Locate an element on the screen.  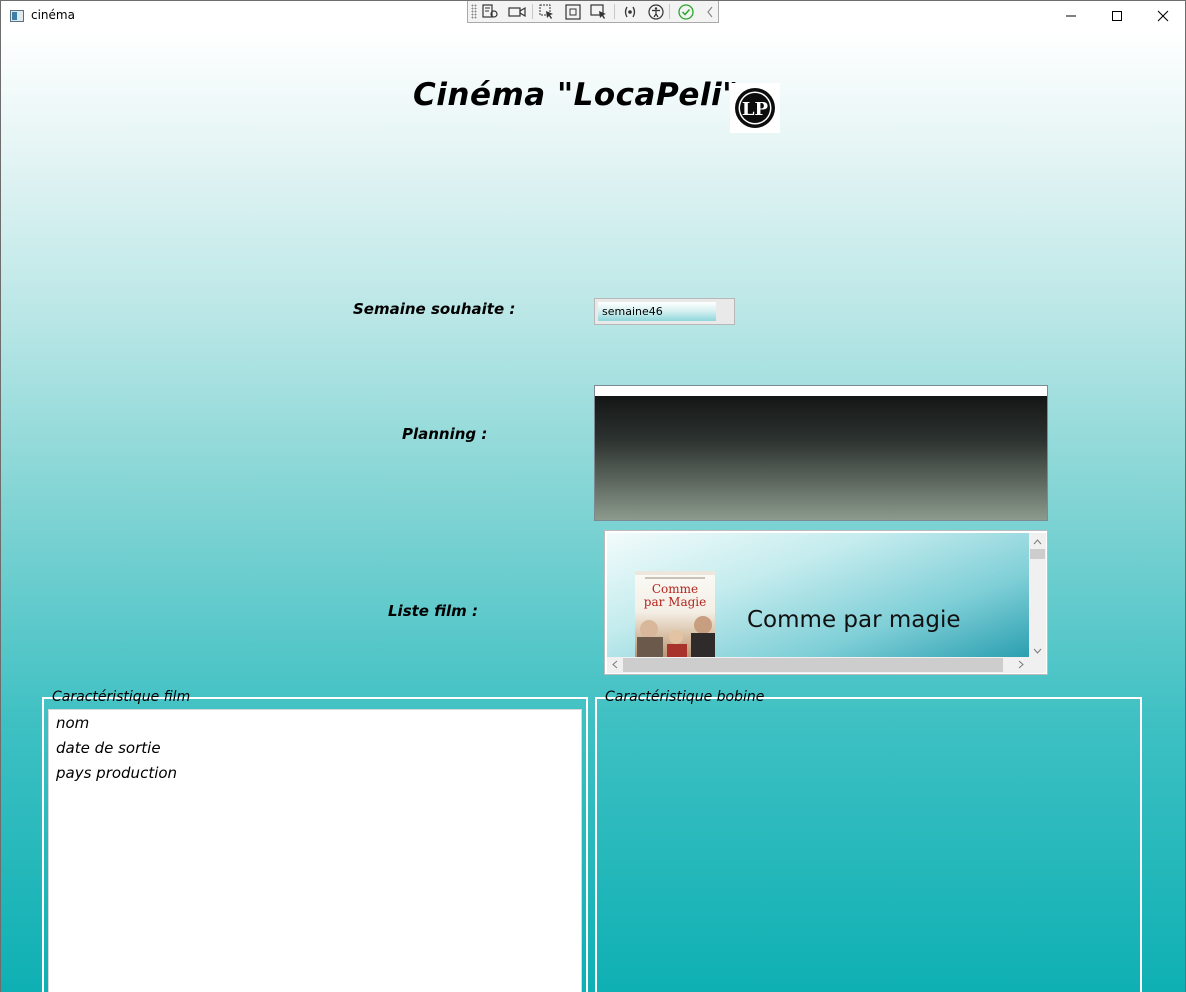
xaml-debug-toolbar is located at coordinates (593, 12).